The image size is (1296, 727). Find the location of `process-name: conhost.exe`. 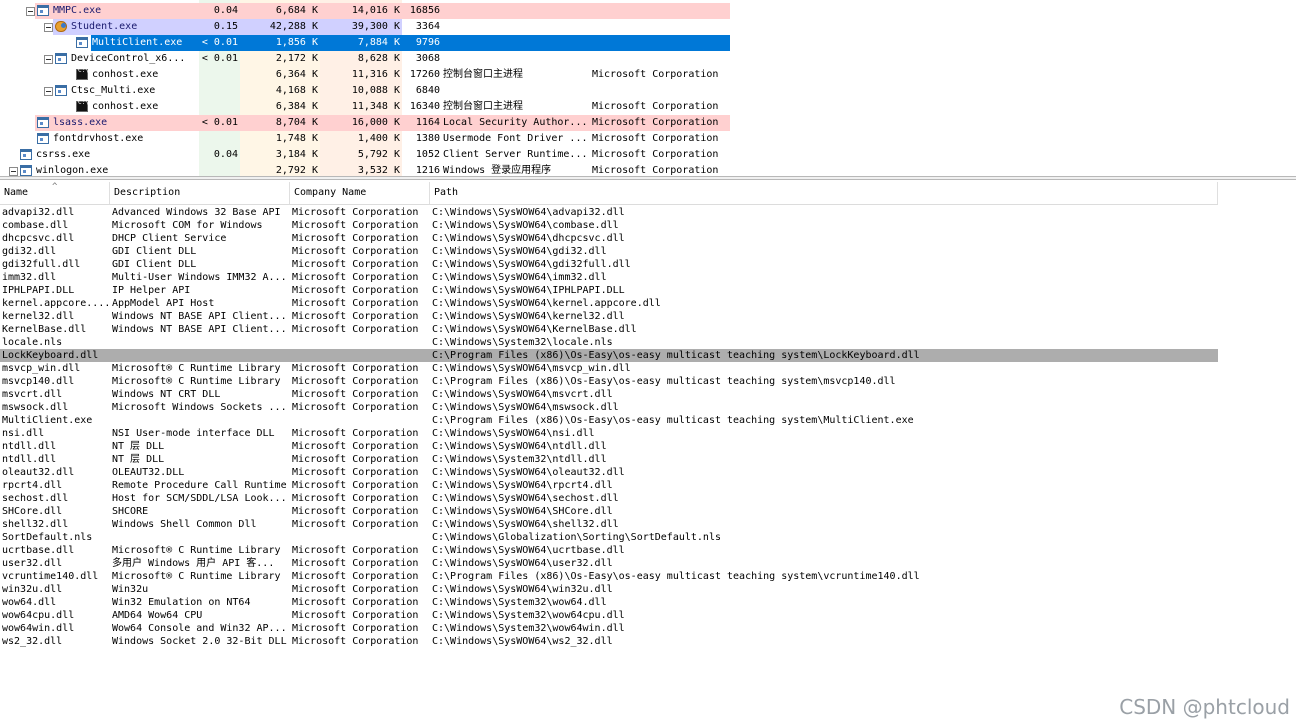

process-name: conhost.exe is located at coordinates (125, 106).